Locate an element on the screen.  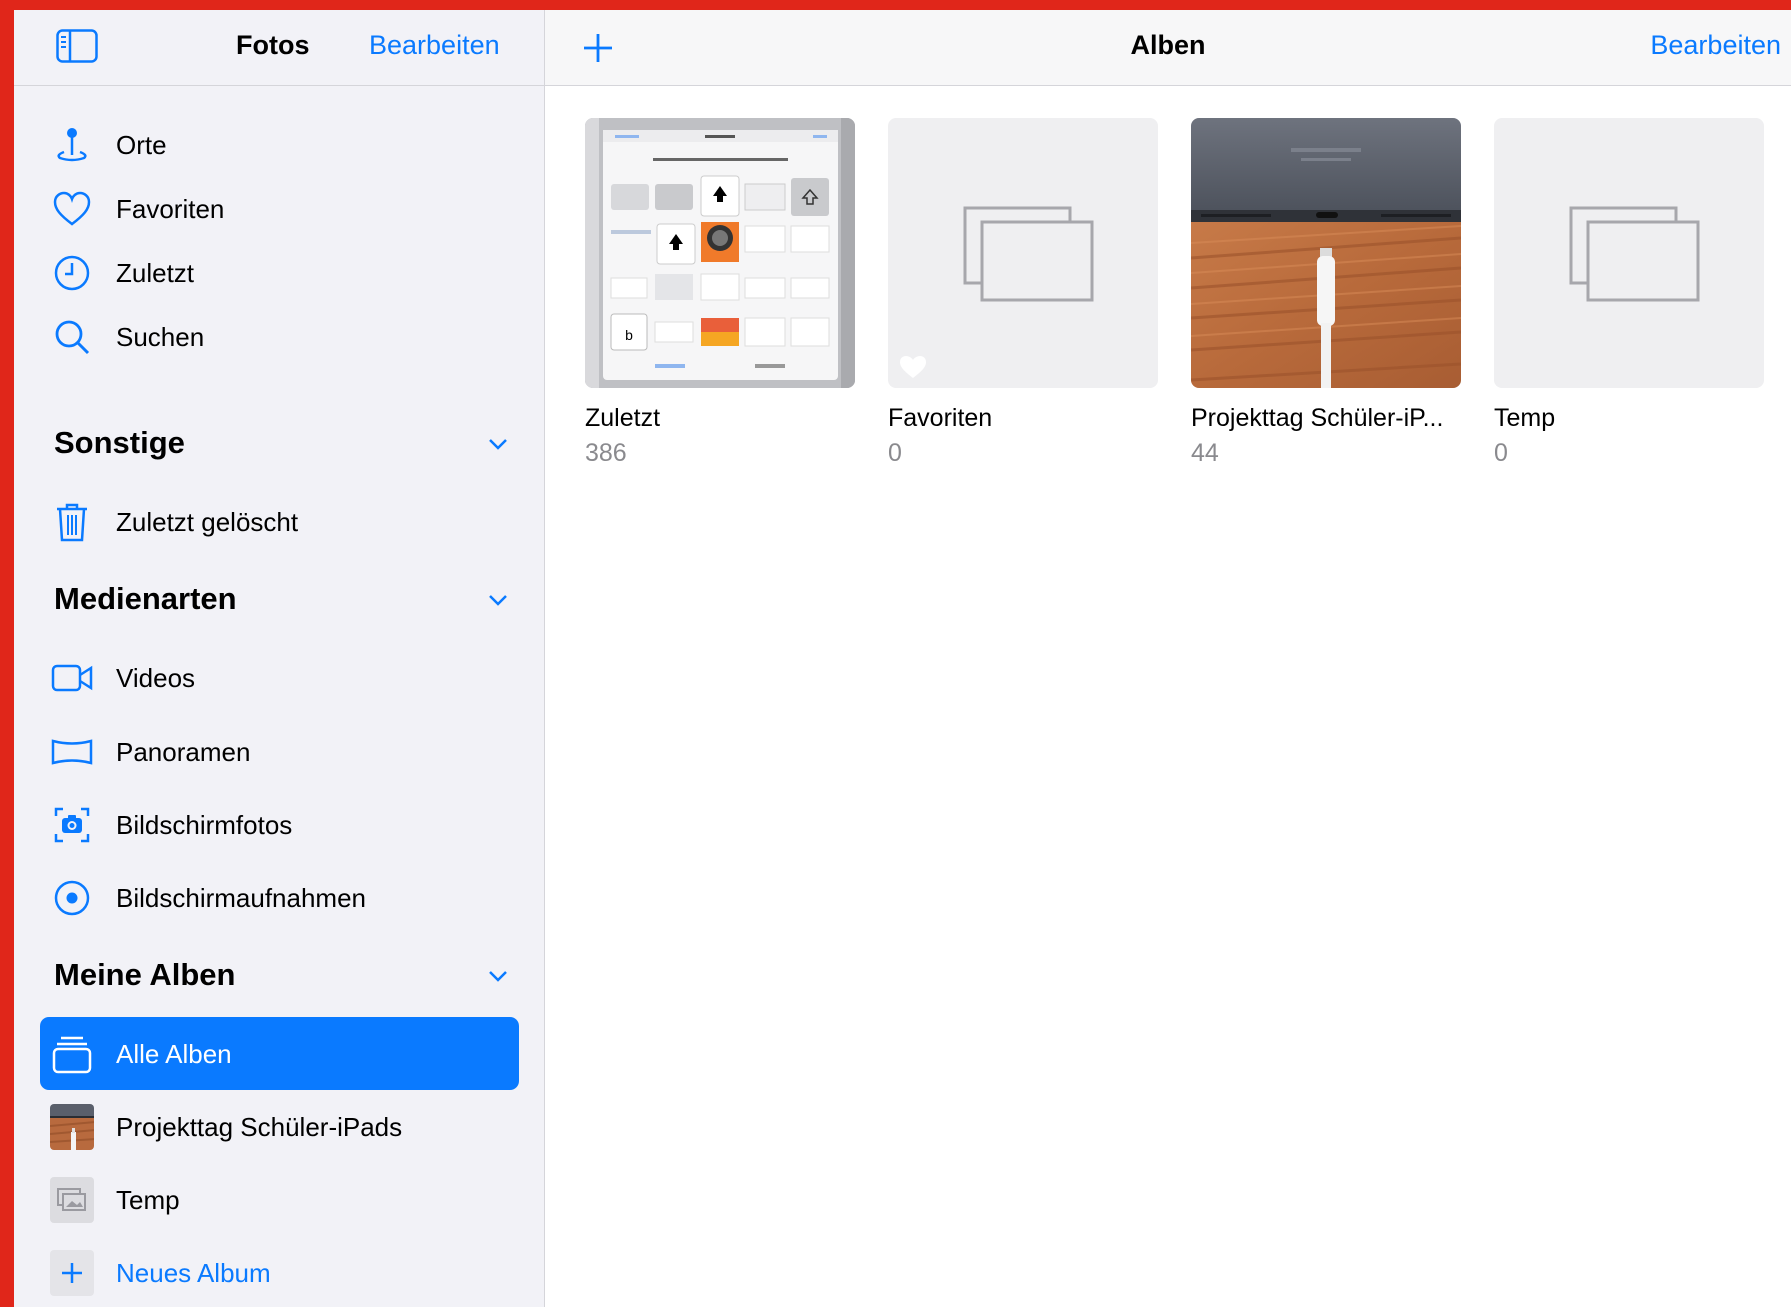
album-card: b Zuletzt 386 is located at coordinates (720, 293).